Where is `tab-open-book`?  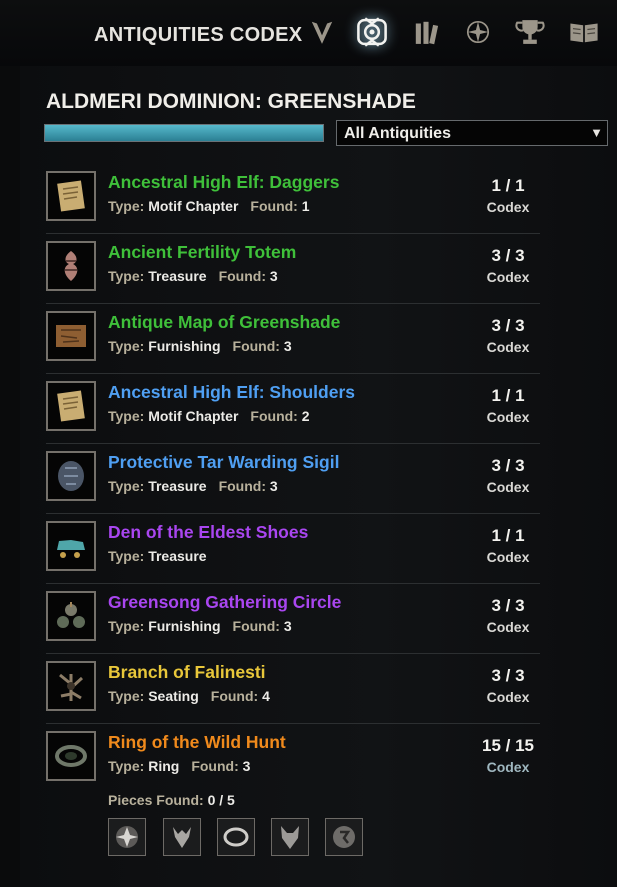
tab-open-book is located at coordinates (584, 32).